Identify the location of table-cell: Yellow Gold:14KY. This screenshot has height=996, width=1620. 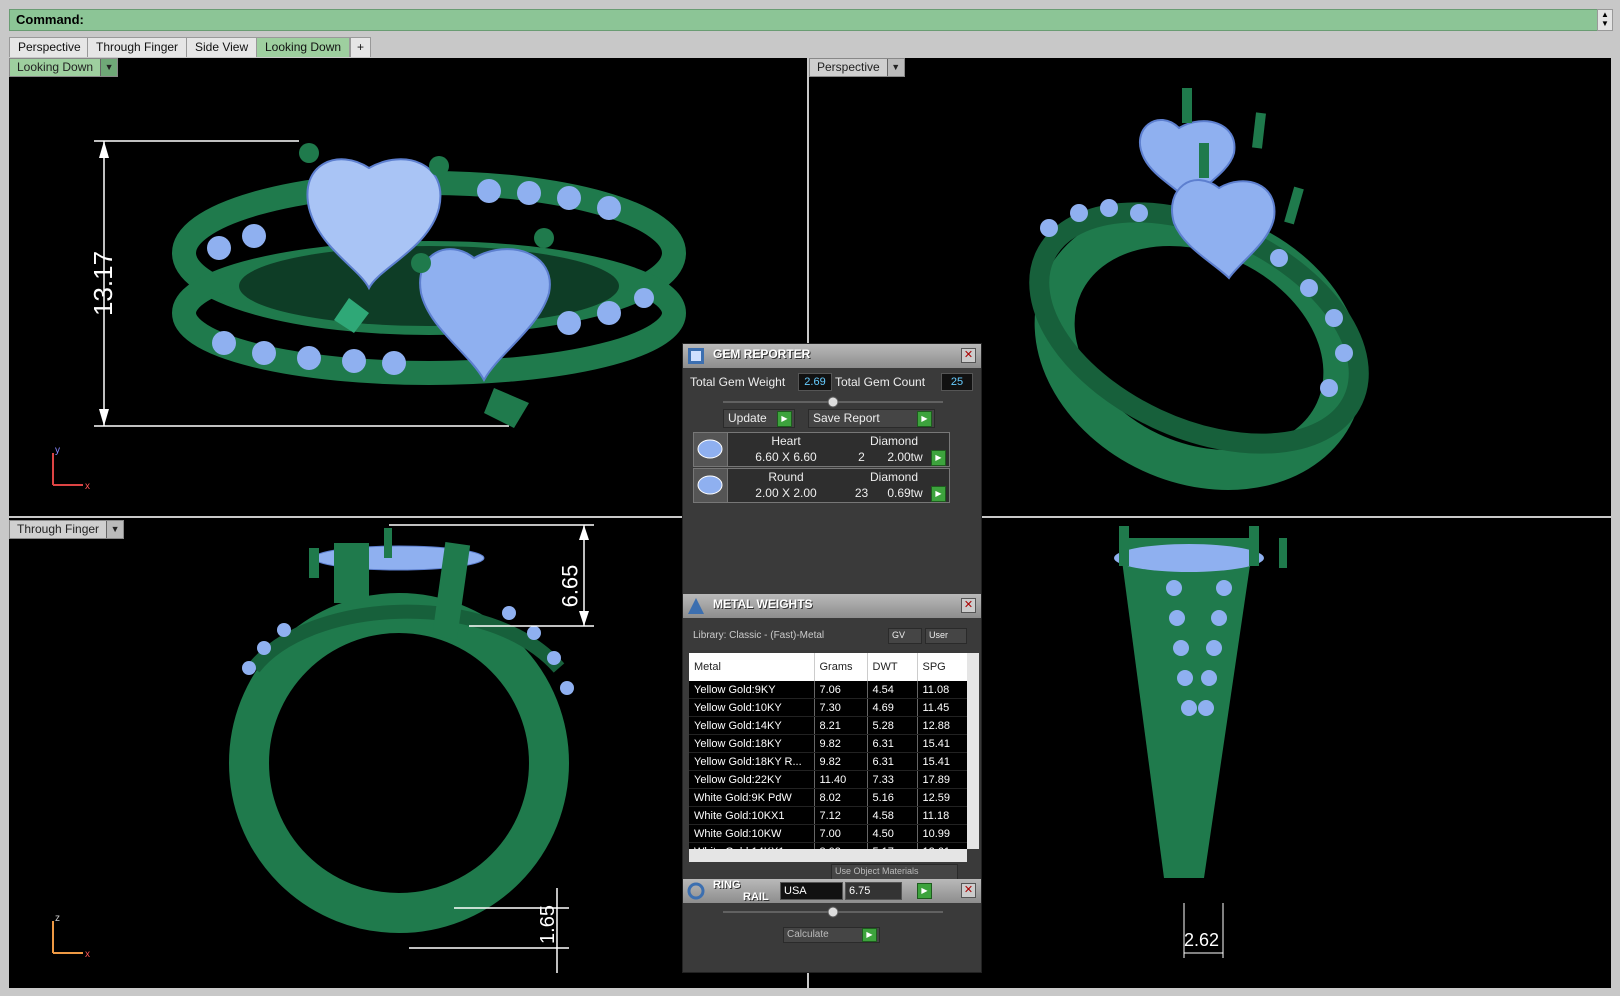
(752, 725).